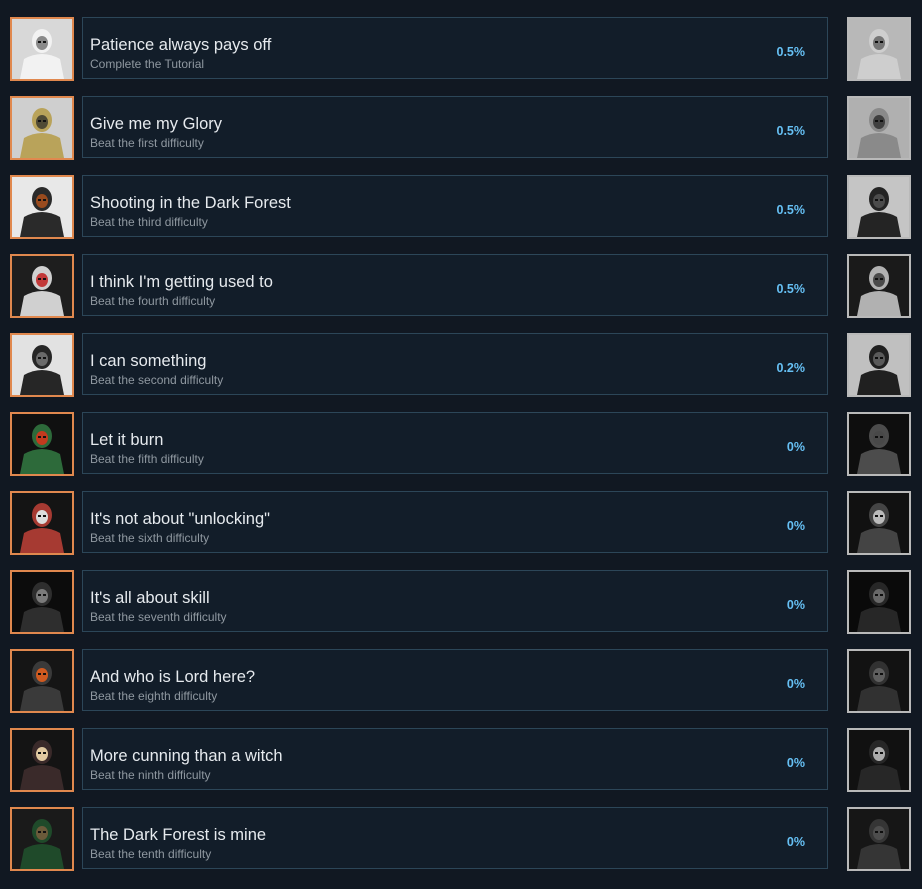 The height and width of the screenshot is (889, 922). What do you see at coordinates (147, 143) in the screenshot?
I see `achievement-description: Beat the first difficulty` at bounding box center [147, 143].